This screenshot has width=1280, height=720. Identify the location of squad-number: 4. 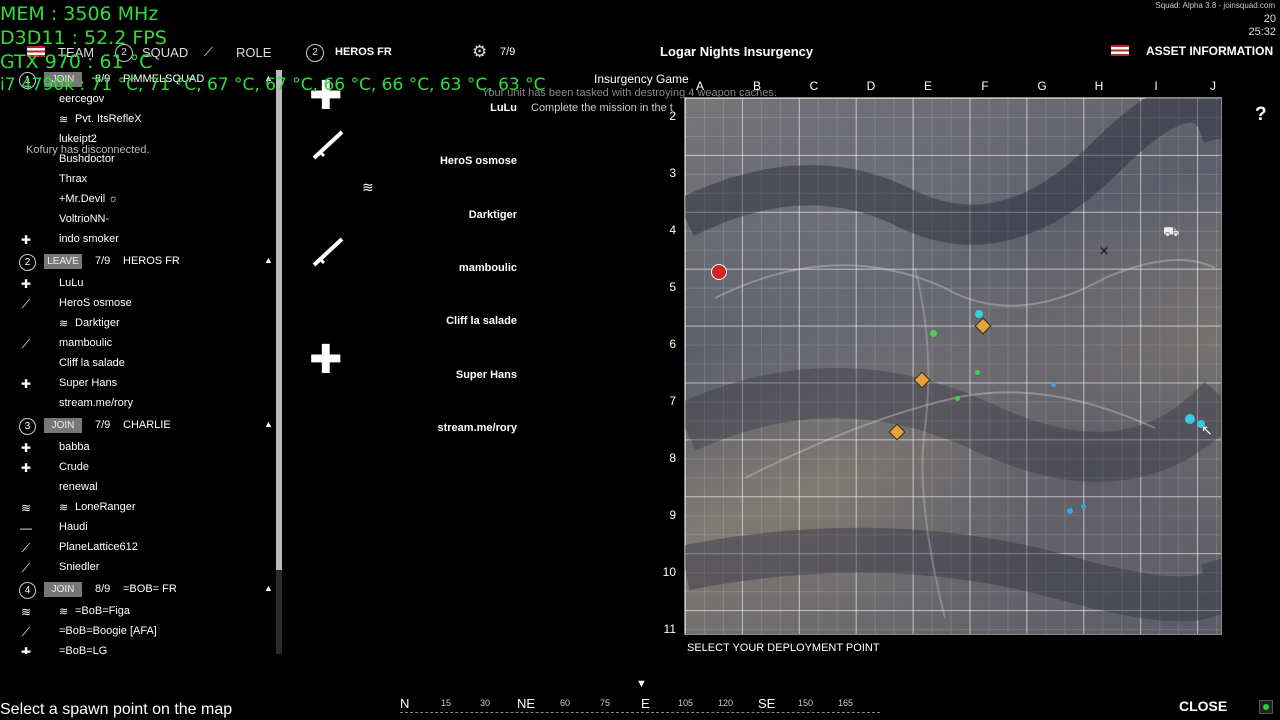
(27, 590).